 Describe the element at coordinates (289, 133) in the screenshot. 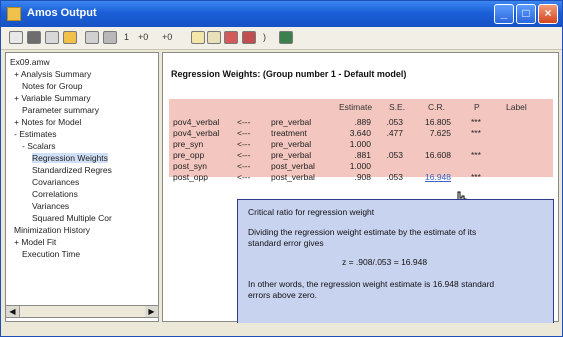

I see `table-row-predictor: treatment` at that location.